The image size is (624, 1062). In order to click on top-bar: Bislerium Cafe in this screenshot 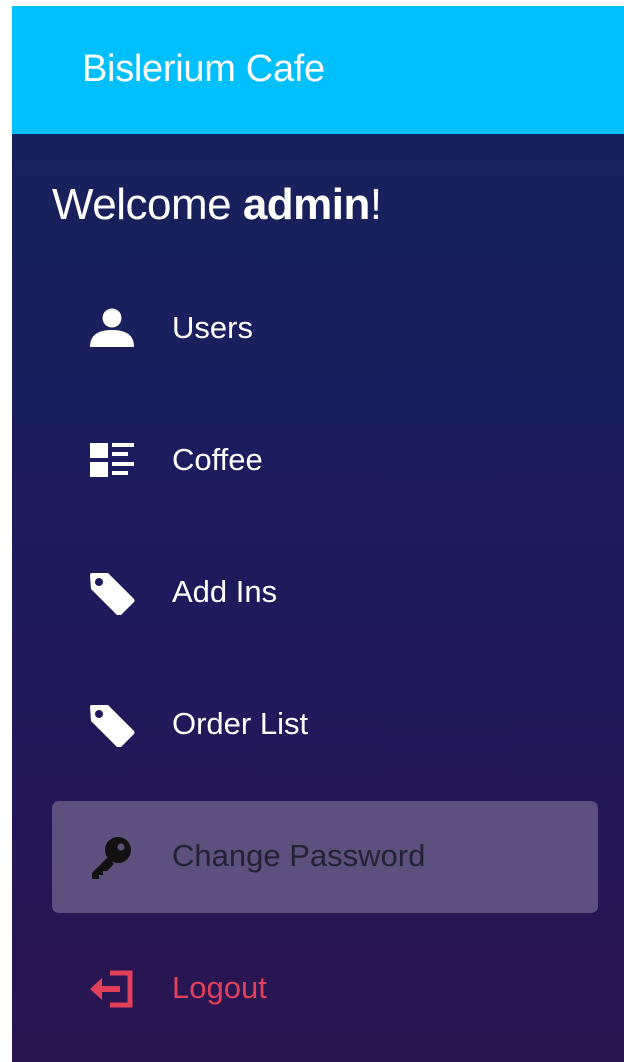, I will do `click(318, 70)`.